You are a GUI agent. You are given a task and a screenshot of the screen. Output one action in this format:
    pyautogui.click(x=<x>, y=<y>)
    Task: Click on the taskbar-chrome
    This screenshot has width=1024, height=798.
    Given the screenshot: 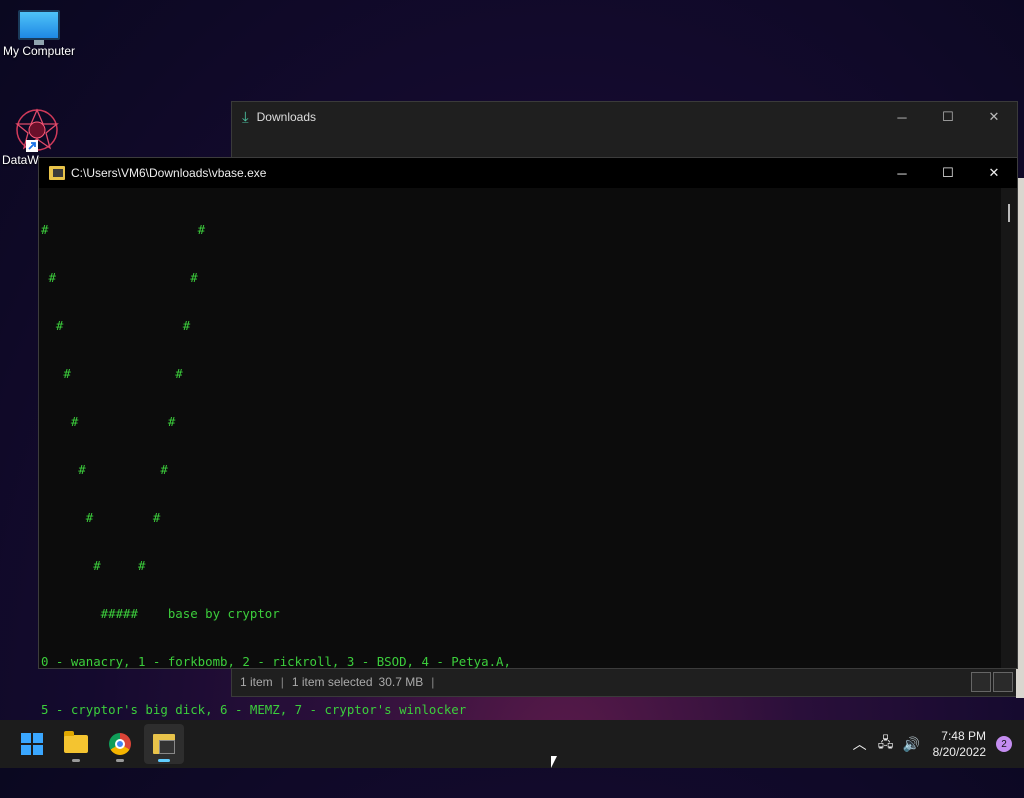 What is the action you would take?
    pyautogui.click(x=120, y=744)
    